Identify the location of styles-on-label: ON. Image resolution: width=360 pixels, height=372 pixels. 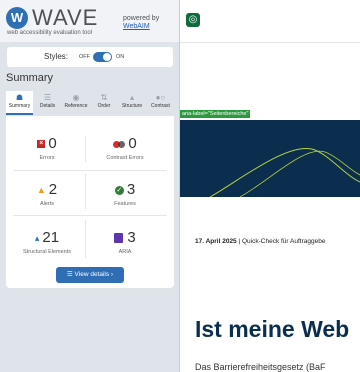
(120, 56).